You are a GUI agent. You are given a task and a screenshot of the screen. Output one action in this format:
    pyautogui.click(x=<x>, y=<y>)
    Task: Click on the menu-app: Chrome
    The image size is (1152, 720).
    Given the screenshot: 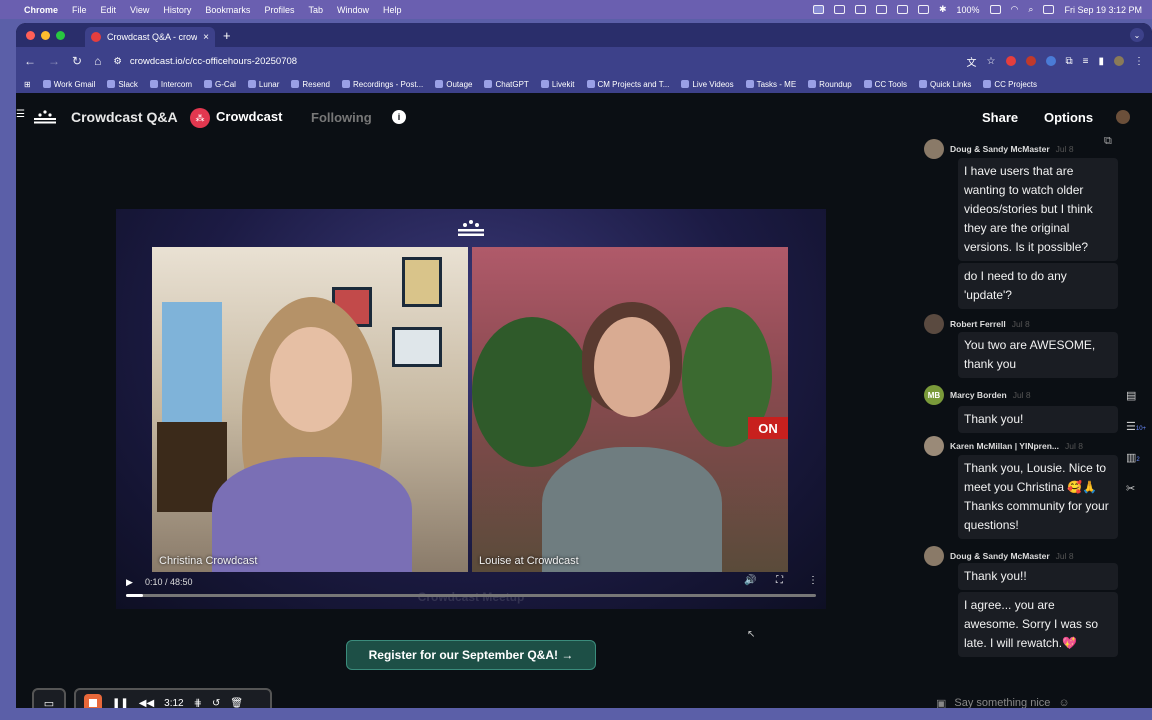 What is the action you would take?
    pyautogui.click(x=41, y=10)
    